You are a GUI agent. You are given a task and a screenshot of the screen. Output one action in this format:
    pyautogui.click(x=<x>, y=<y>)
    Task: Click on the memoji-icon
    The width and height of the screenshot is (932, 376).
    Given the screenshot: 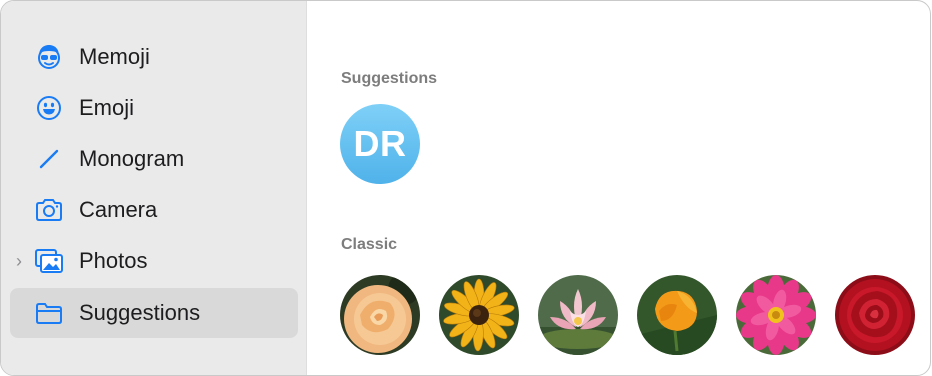 What is the action you would take?
    pyautogui.click(x=49, y=57)
    